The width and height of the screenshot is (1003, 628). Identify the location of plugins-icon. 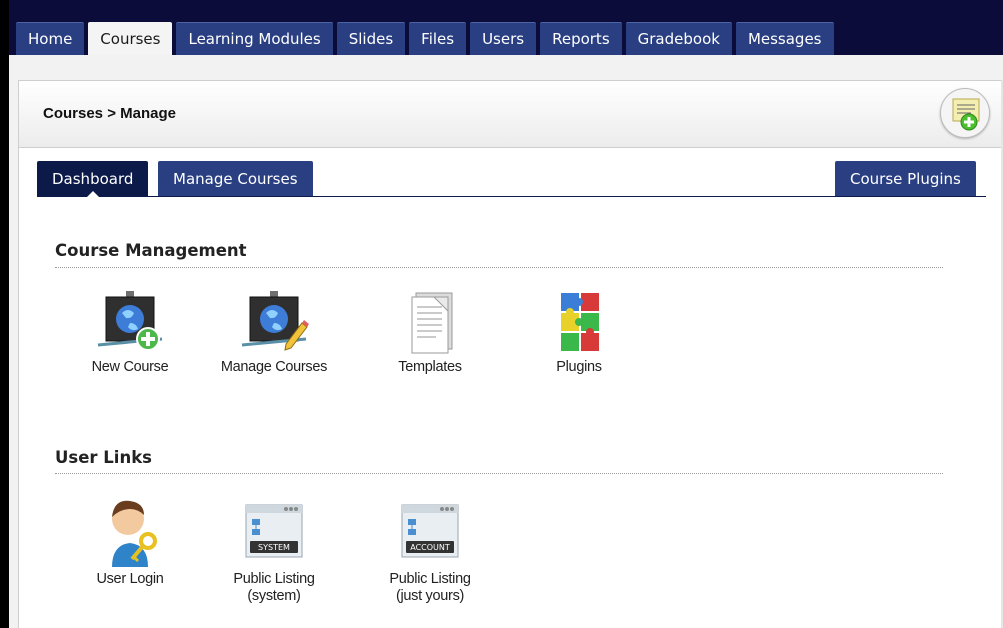
(580, 322).